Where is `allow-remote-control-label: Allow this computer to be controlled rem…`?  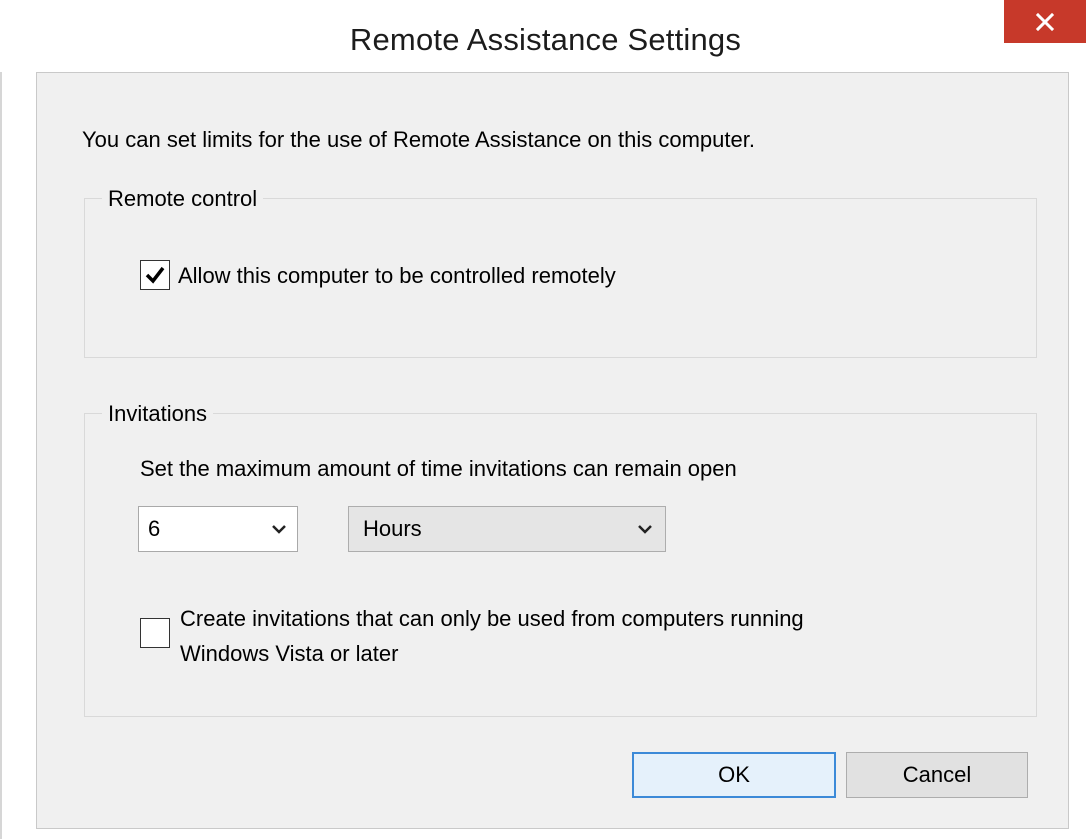 allow-remote-control-label: Allow this computer to be controlled rem… is located at coordinates (397, 275).